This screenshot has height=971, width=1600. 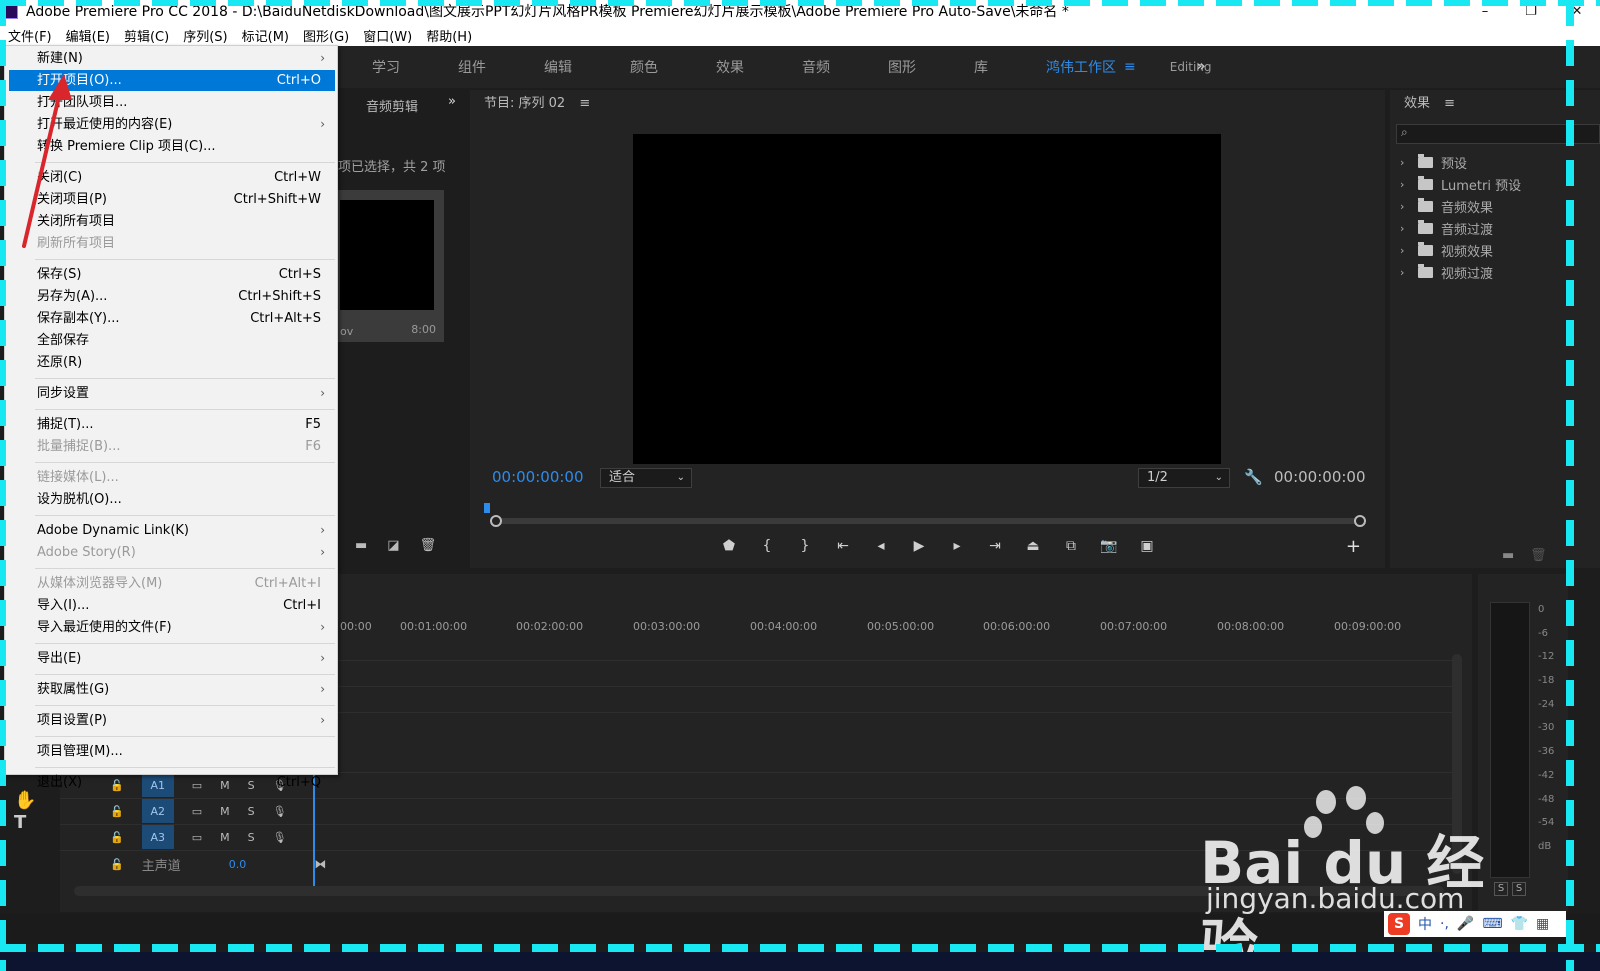 What do you see at coordinates (1519, 924) in the screenshot?
I see `skin-icon: 👕` at bounding box center [1519, 924].